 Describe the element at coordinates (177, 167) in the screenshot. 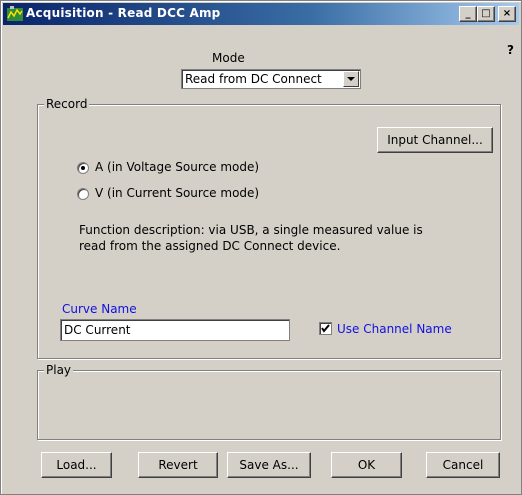

I see `radio-a-label: A (in Voltage Source mode)` at that location.